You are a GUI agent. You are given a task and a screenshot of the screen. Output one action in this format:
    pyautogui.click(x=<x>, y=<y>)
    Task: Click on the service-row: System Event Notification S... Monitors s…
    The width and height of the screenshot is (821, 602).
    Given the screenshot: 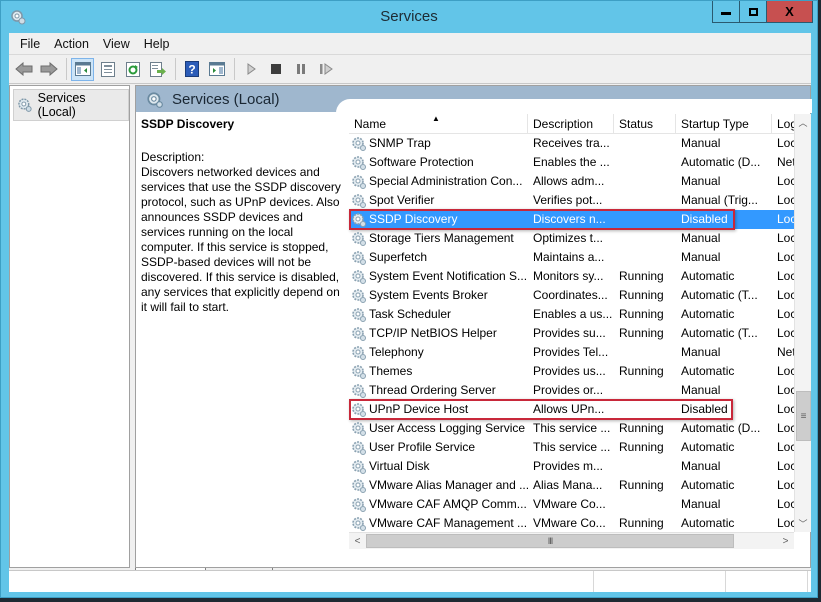 What is the action you would take?
    pyautogui.click(x=571, y=276)
    